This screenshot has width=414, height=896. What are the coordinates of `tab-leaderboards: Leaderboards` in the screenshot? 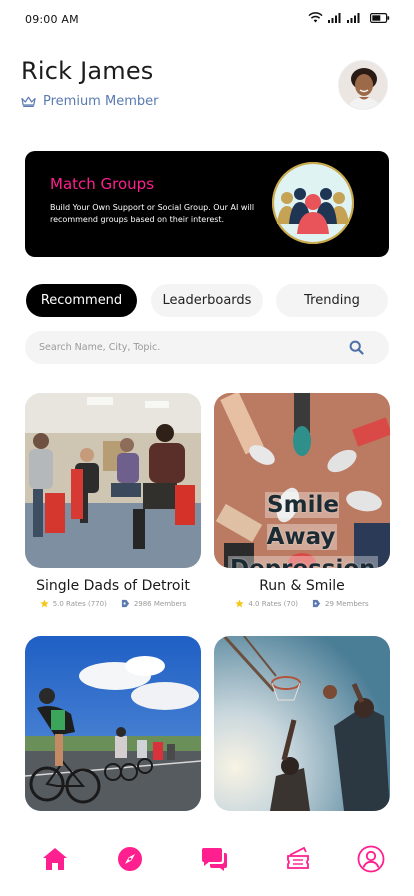 It's located at (207, 300).